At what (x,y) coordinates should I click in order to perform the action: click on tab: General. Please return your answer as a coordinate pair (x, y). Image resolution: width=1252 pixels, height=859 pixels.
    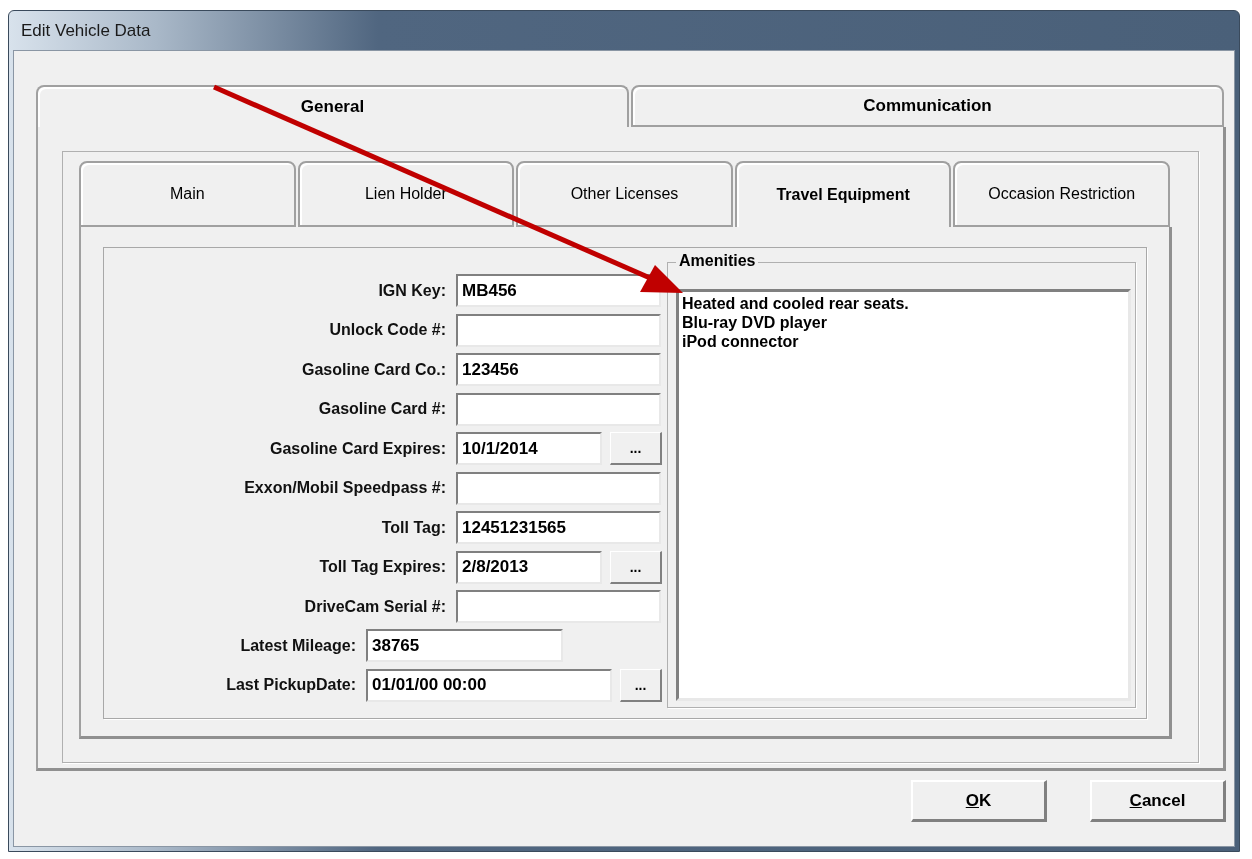
    Looking at the image, I should click on (332, 106).